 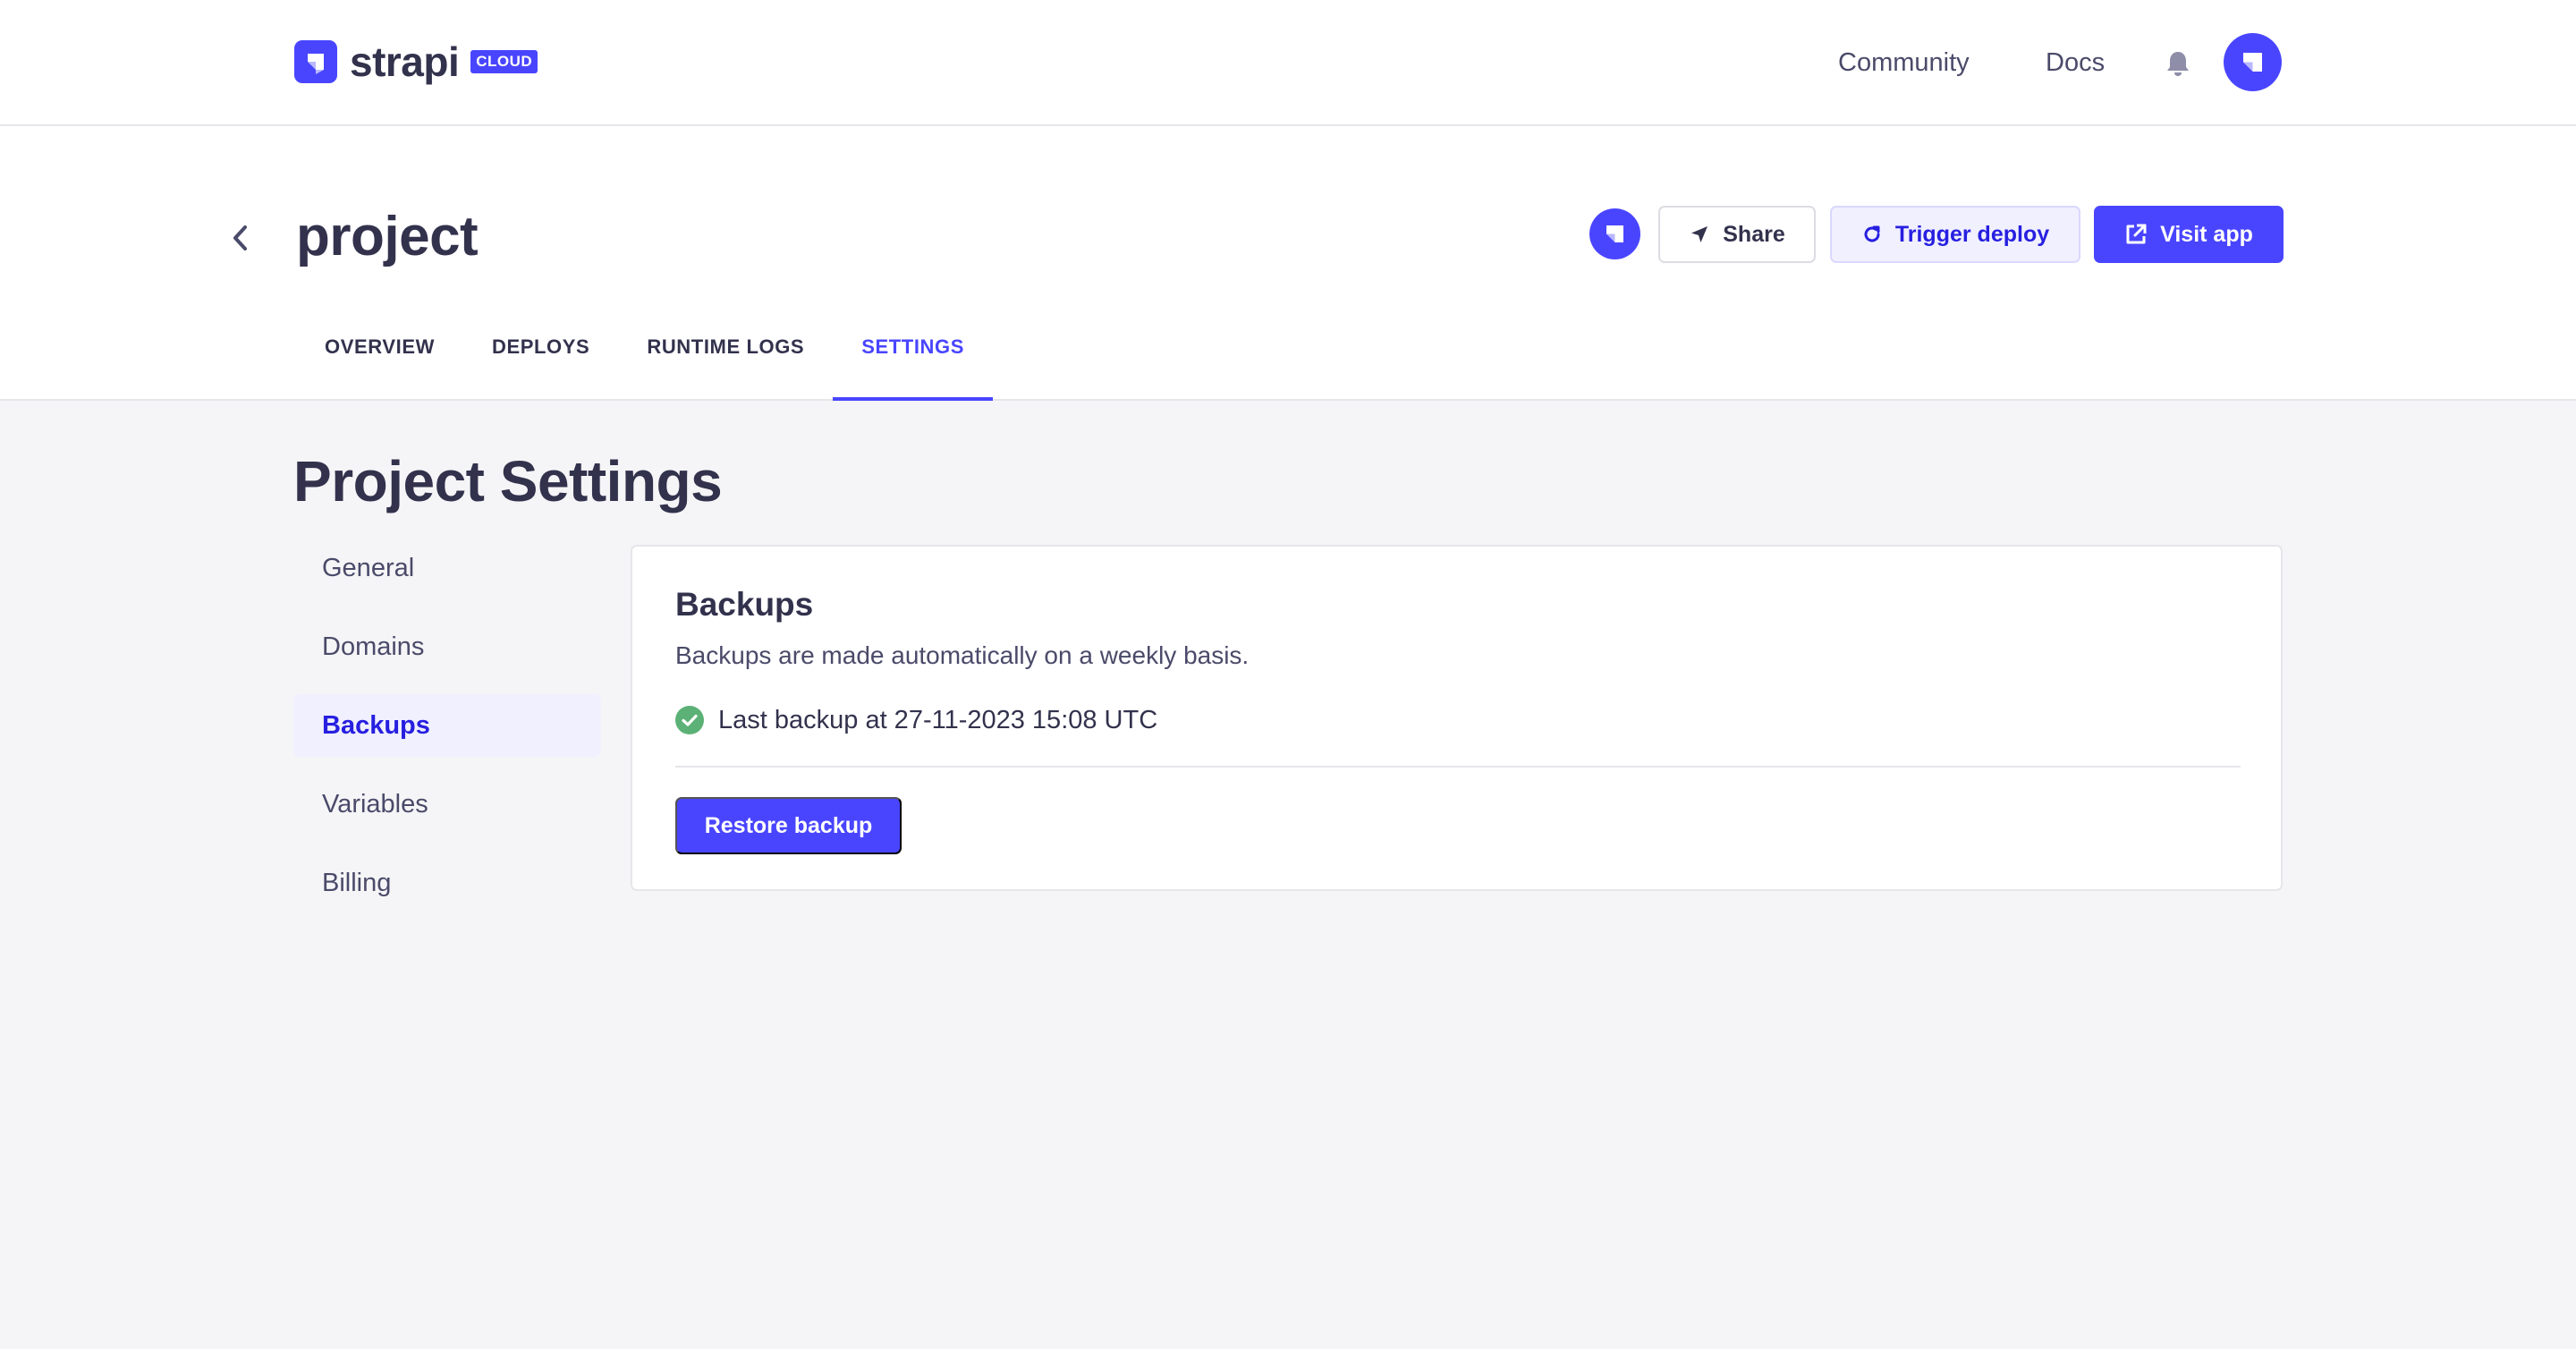 I want to click on external-link-icon, so click(x=2136, y=234).